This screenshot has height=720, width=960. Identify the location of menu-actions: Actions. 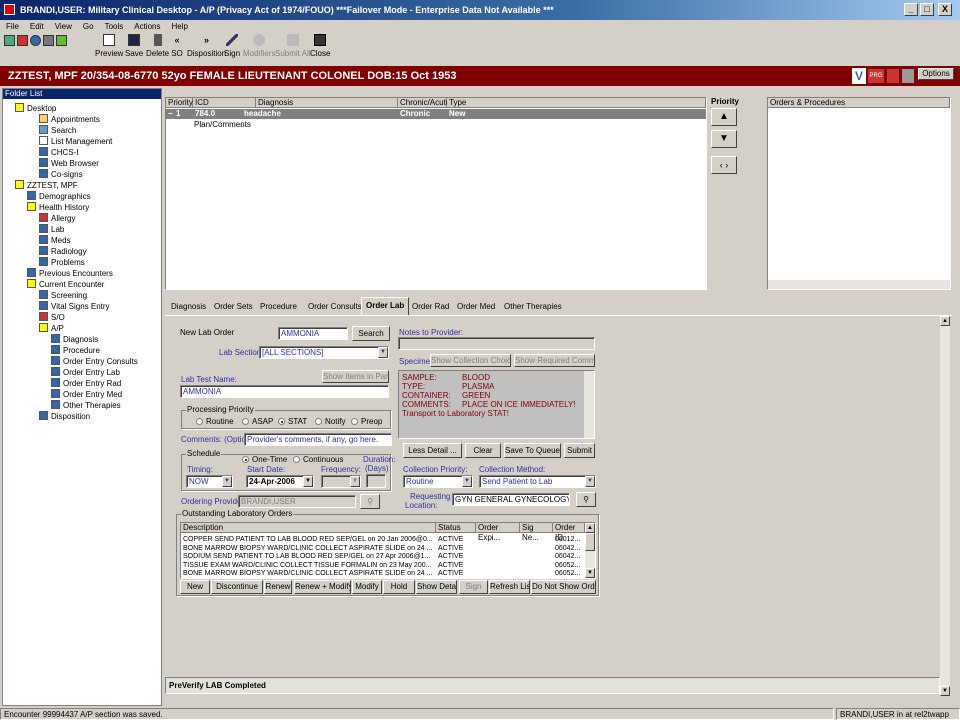
(147, 26).